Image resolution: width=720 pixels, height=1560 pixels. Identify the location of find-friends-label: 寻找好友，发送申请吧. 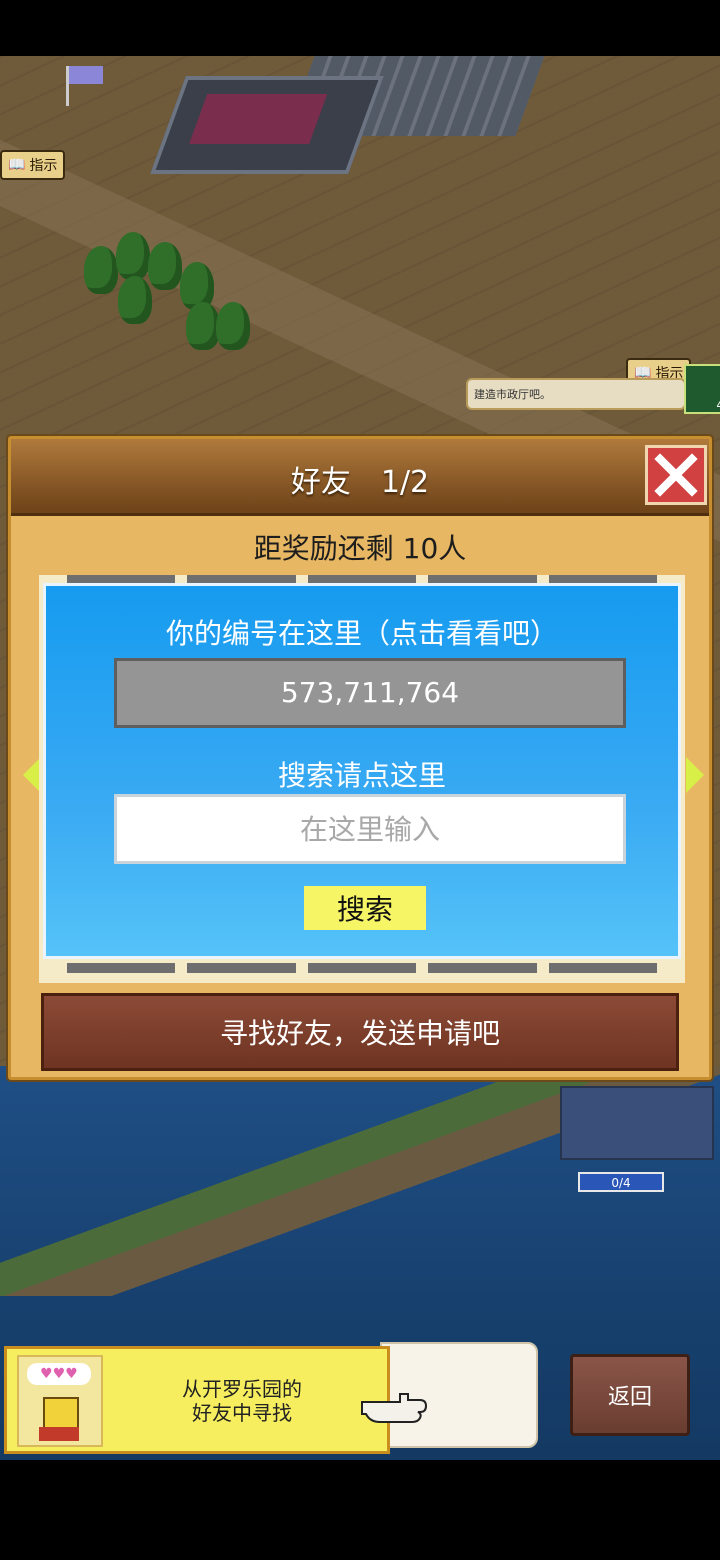
(359, 1033).